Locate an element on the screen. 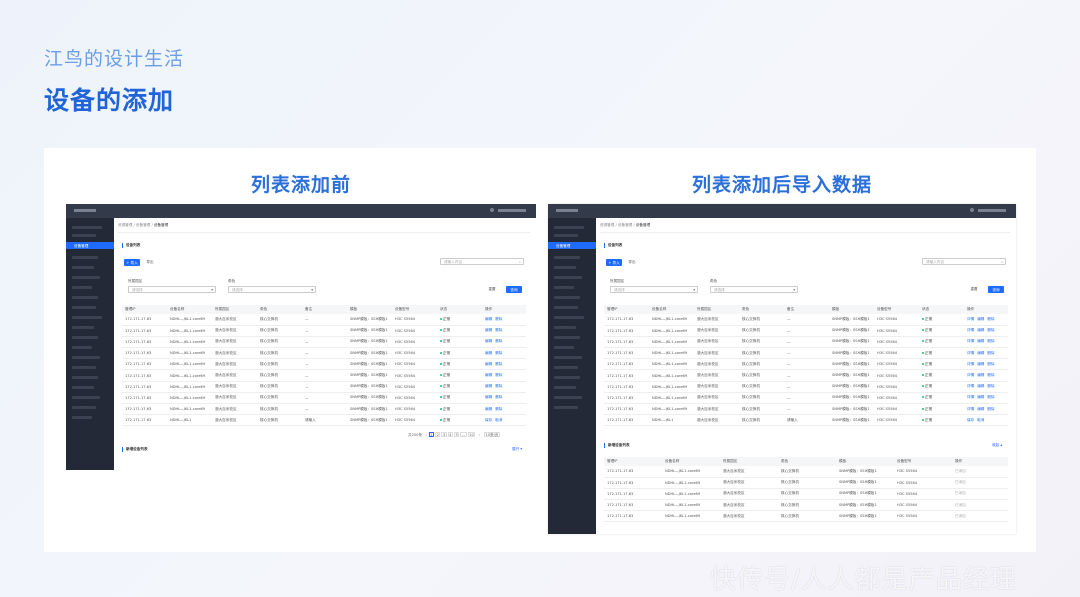 This screenshot has width=1080, height=597. column-header: 设备型号 is located at coordinates (896, 309).